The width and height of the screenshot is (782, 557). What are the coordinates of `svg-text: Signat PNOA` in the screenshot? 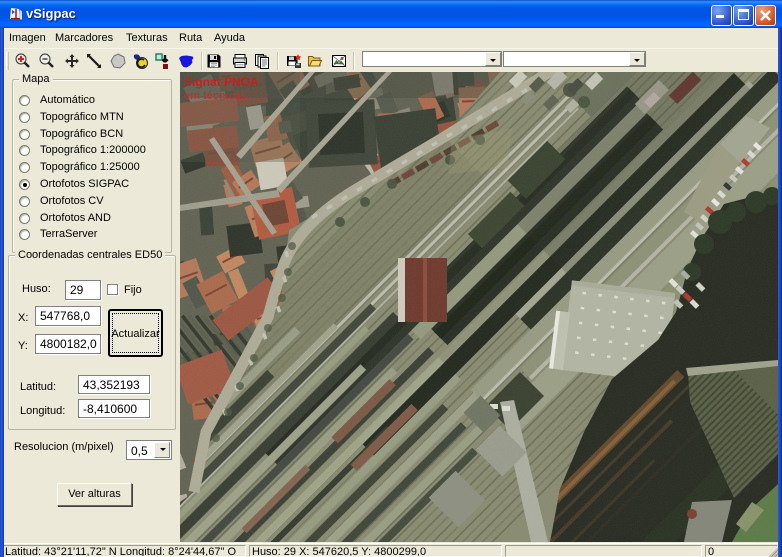 It's located at (221, 82).